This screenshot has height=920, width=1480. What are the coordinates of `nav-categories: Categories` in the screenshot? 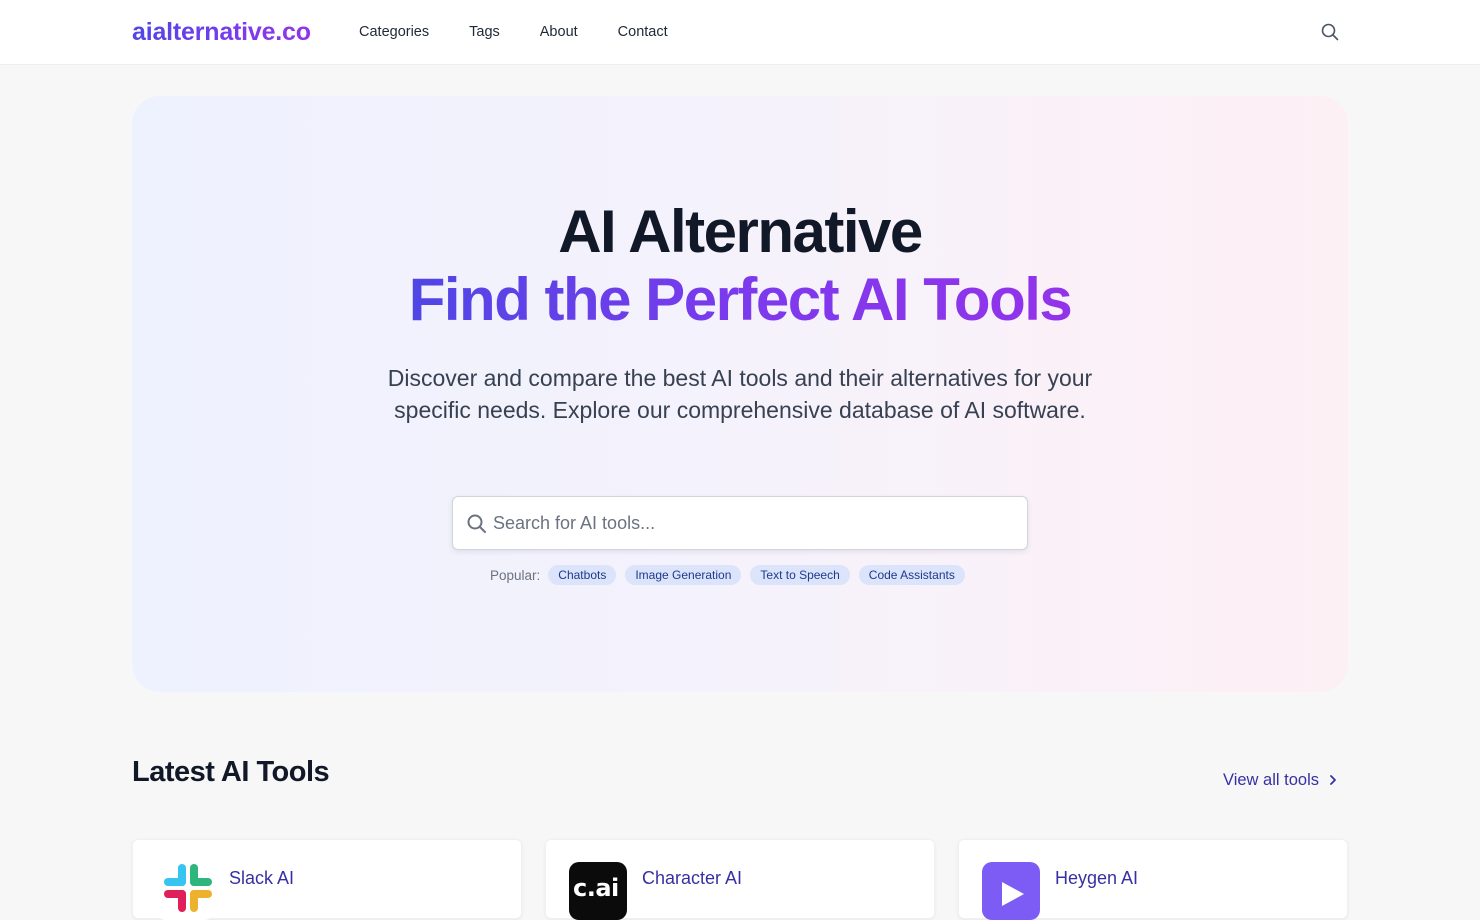 It's located at (394, 32).